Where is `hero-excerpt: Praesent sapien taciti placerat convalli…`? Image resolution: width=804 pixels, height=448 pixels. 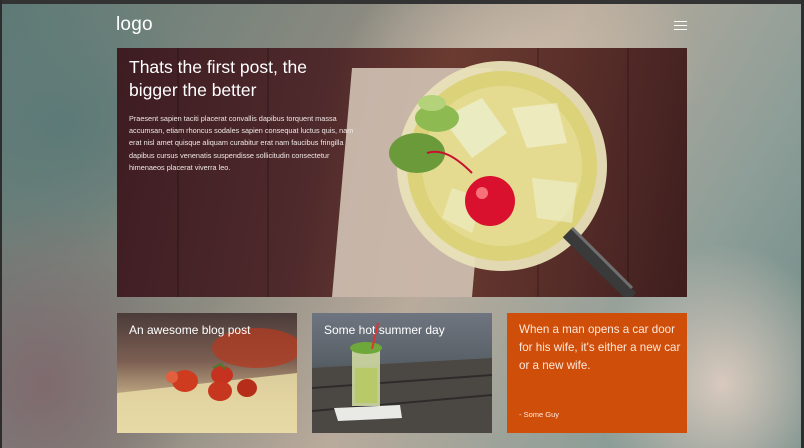 hero-excerpt: Praesent sapien taciti placerat convalli… is located at coordinates (241, 143).